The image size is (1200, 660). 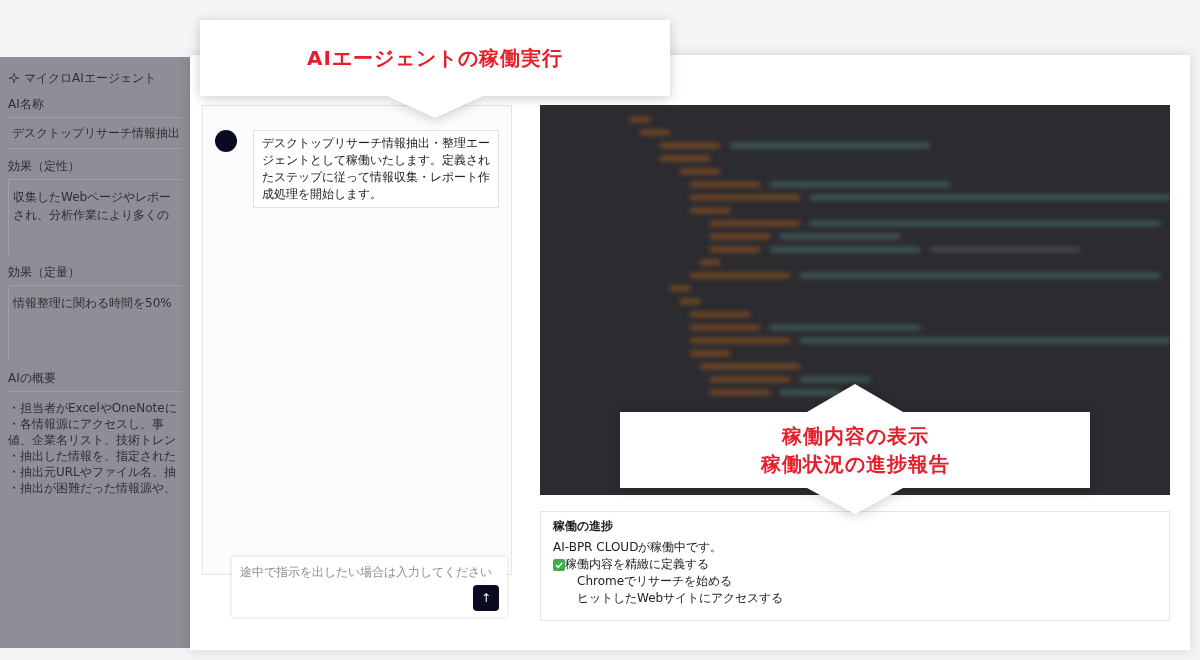 I want to click on avatar-icon, so click(x=226, y=141).